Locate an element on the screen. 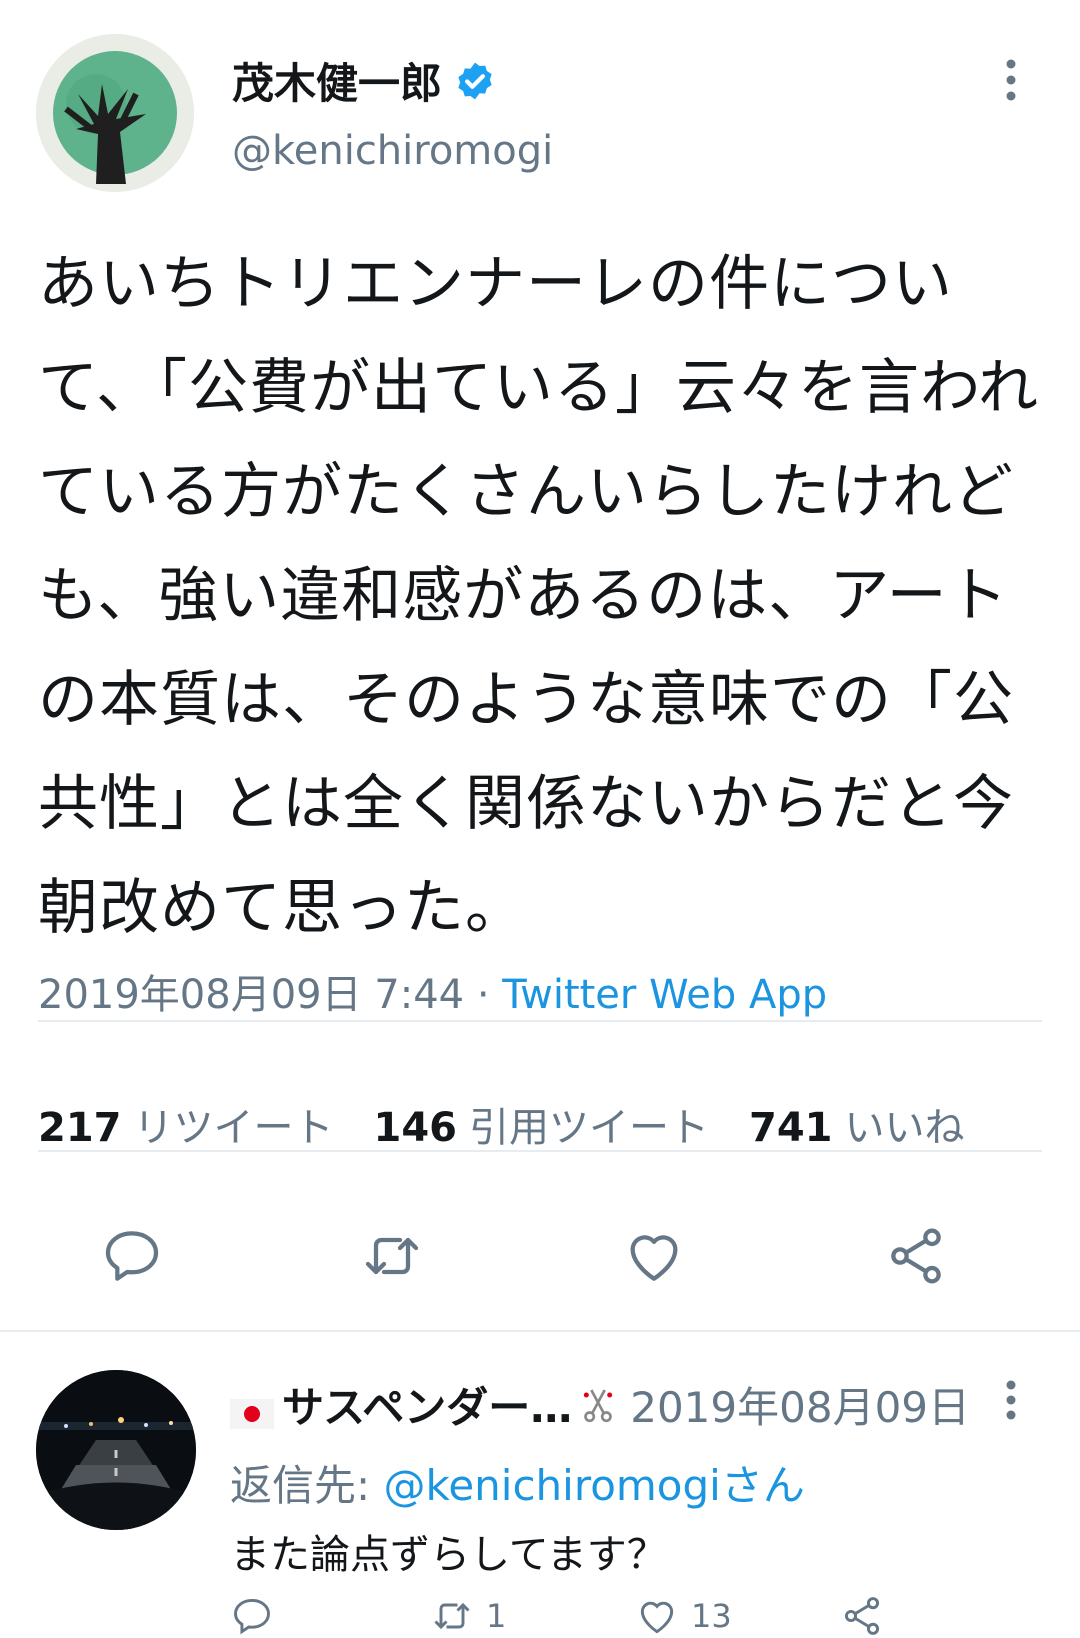 Image resolution: width=1080 pixels, height=1638 pixels. reply-text: また論点ずらしてます？ is located at coordinates (448, 1555).